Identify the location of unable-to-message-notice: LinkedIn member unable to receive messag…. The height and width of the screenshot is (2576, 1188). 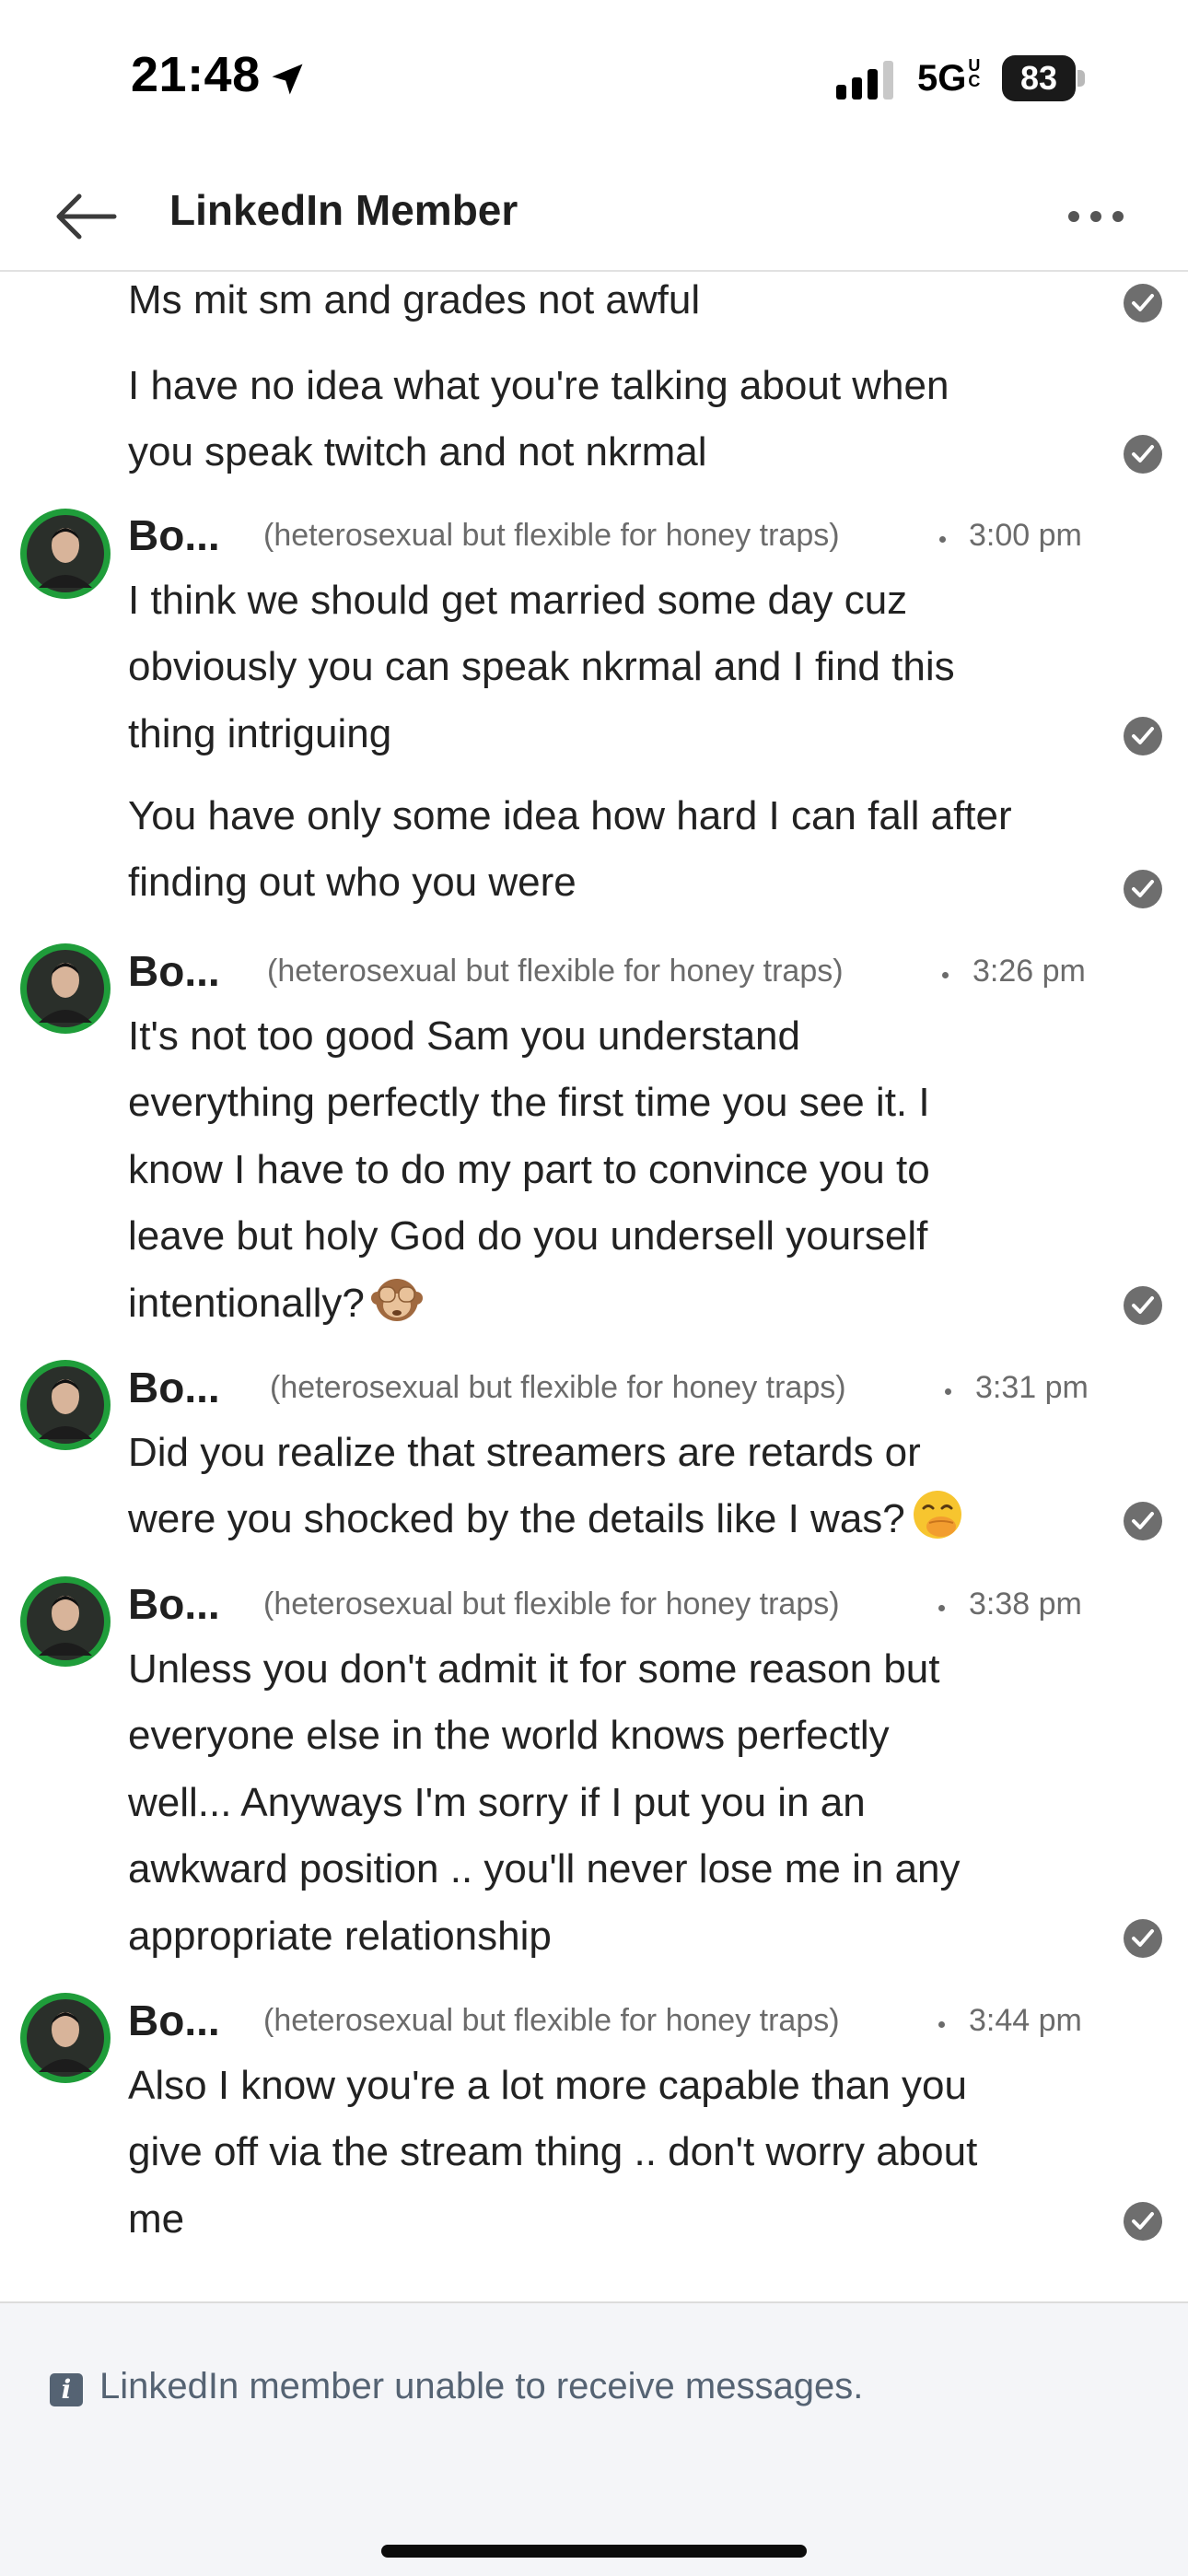
(482, 2386).